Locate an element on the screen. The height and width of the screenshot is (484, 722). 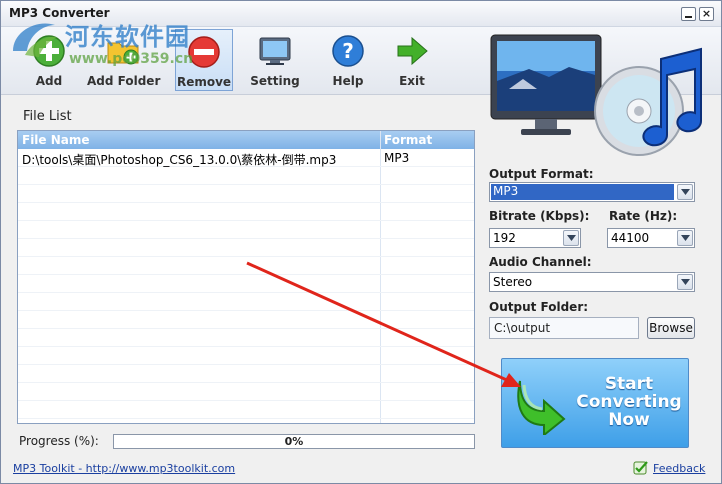
website-link: MP3 Toolkit - http://www.mp3toolkit.com is located at coordinates (124, 468).